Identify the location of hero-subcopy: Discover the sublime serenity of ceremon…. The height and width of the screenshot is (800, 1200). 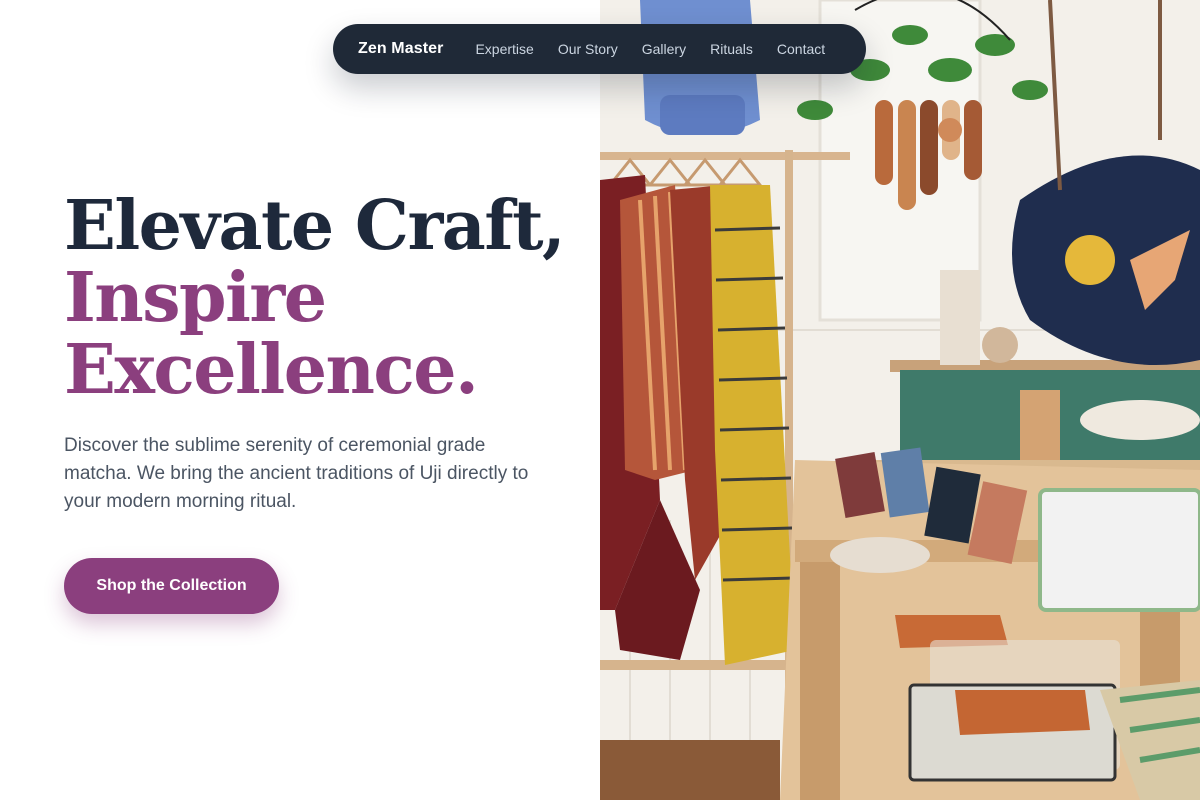
(296, 473).